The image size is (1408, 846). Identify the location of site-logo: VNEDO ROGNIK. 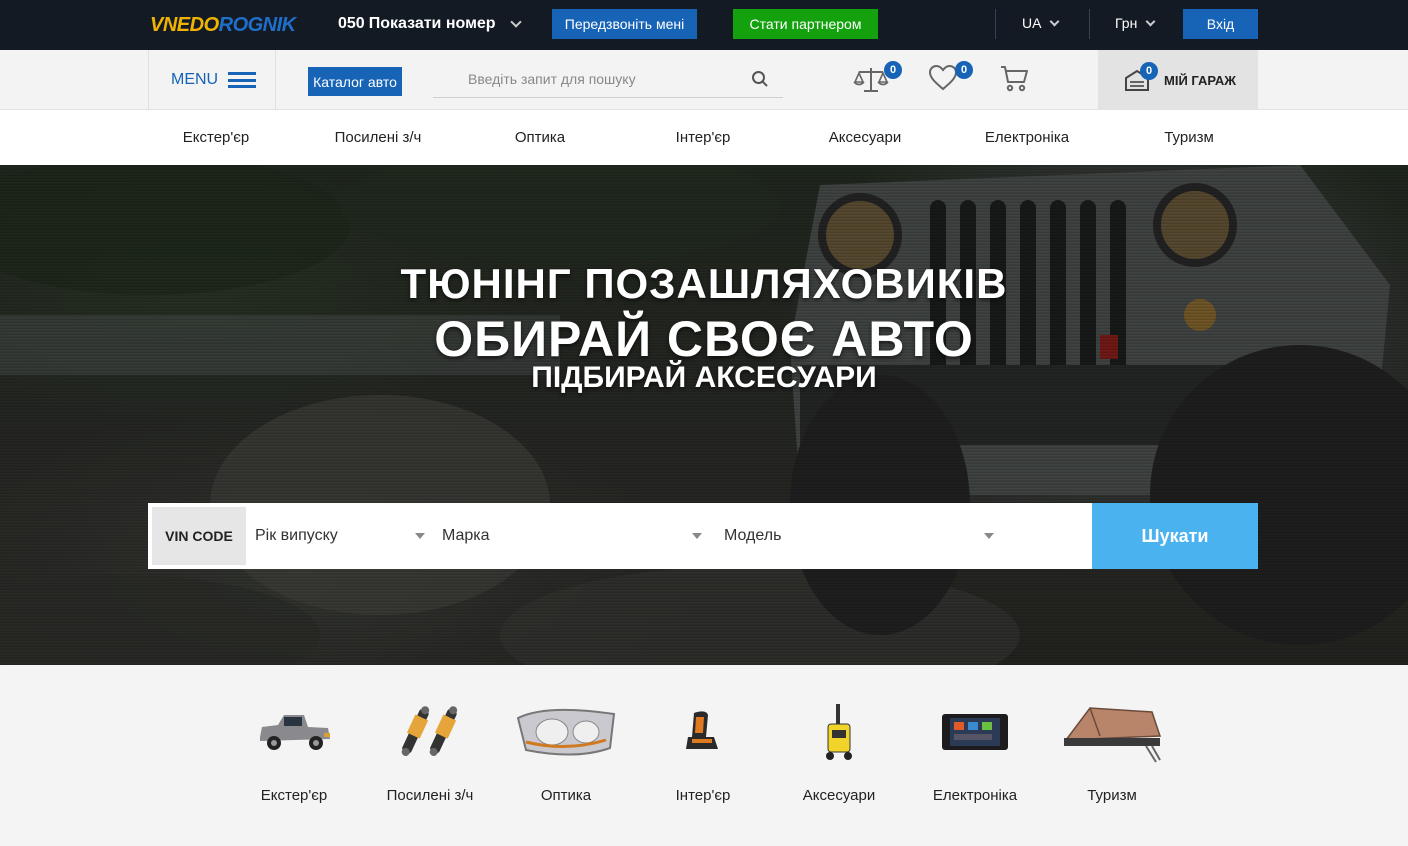
(223, 25).